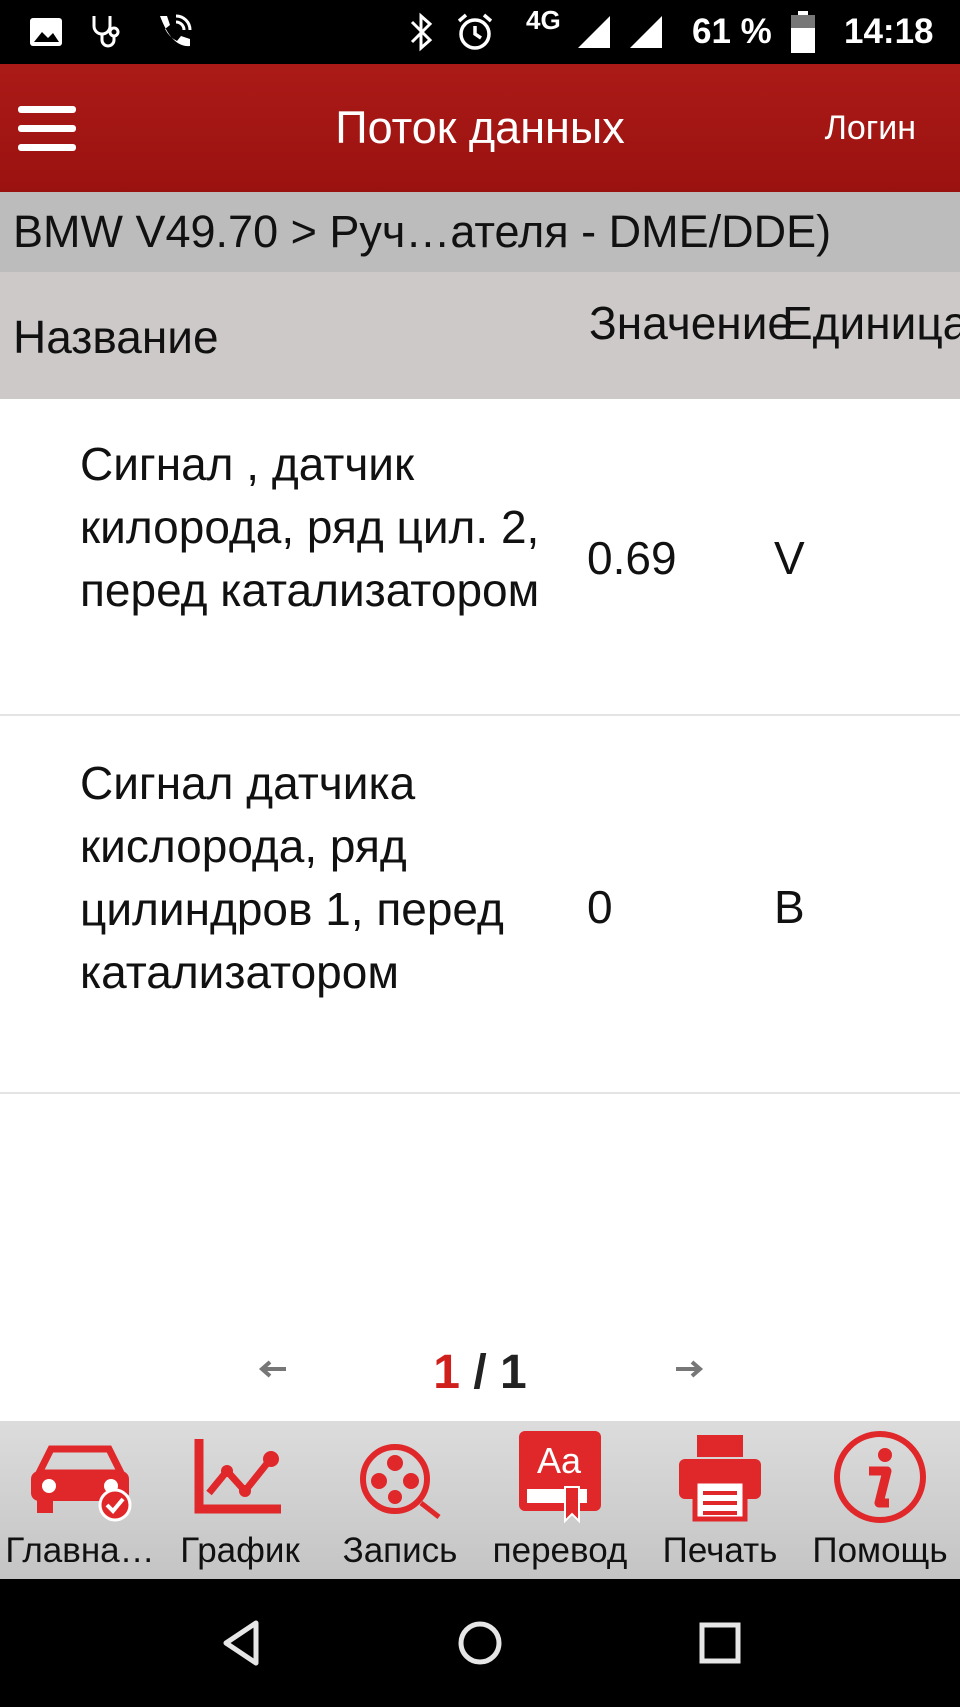 Image resolution: width=960 pixels, height=1707 pixels. I want to click on toolbar-label: Запись, so click(400, 1550).